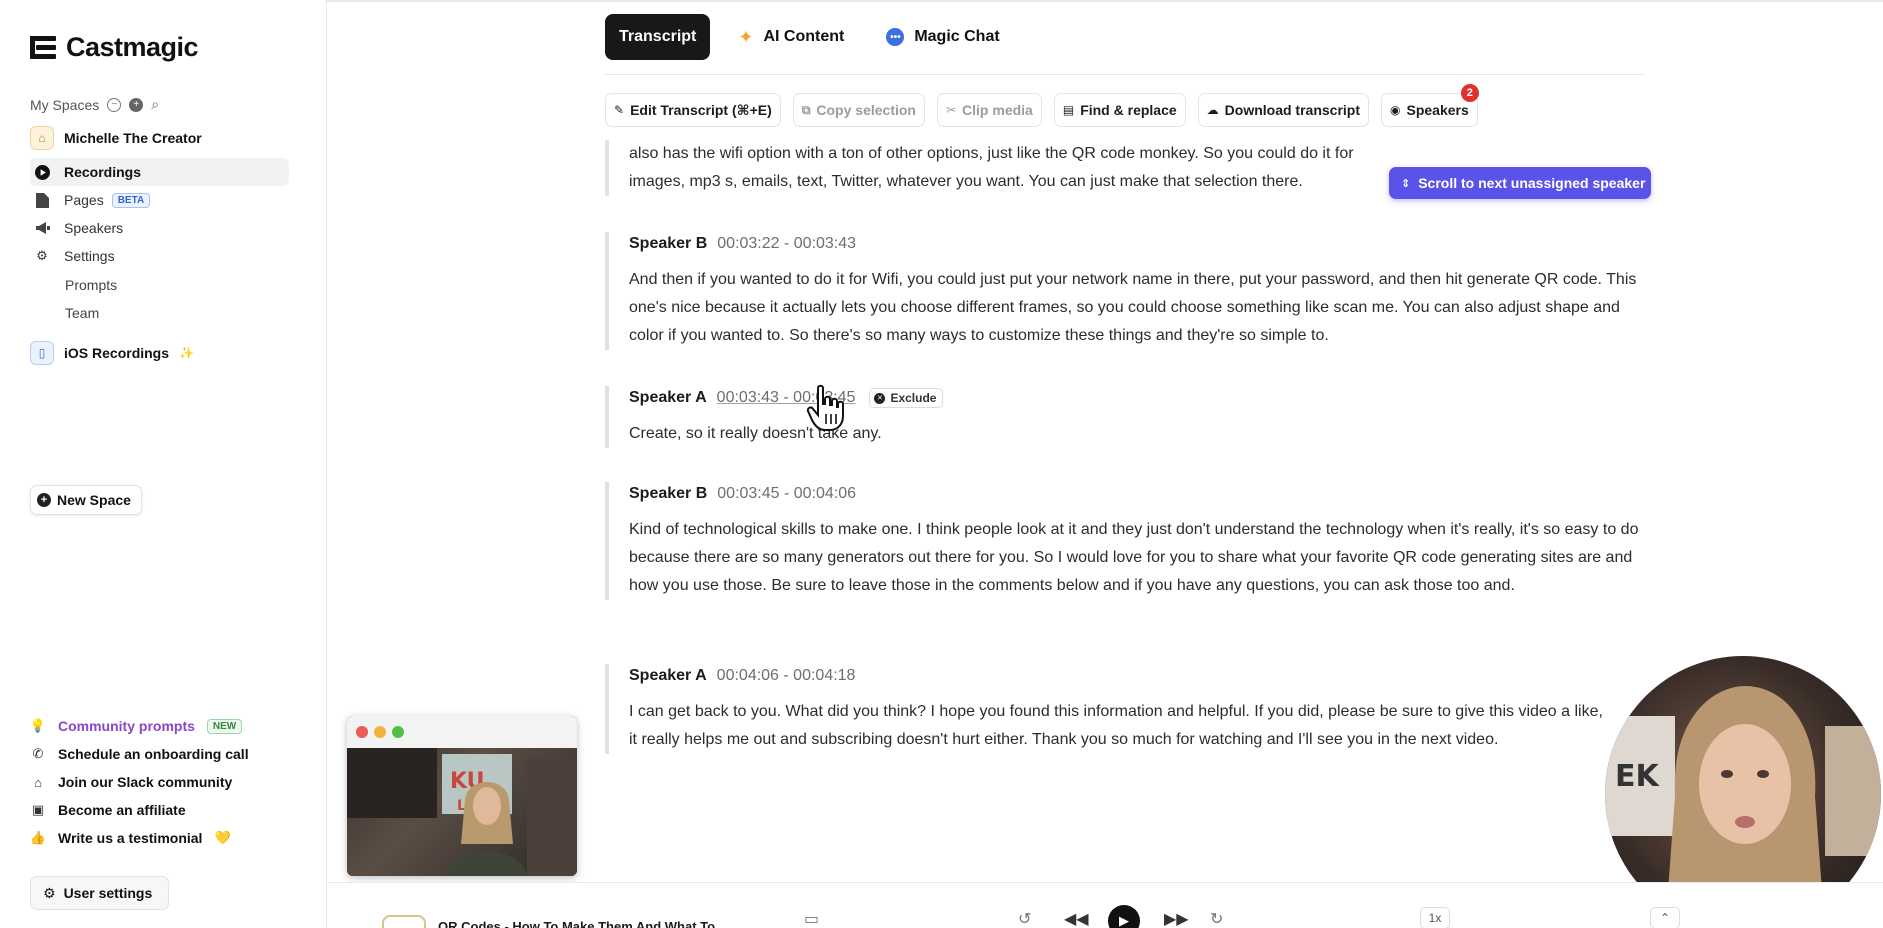  I want to click on community-prompts-label: Community prompts, so click(126, 726).